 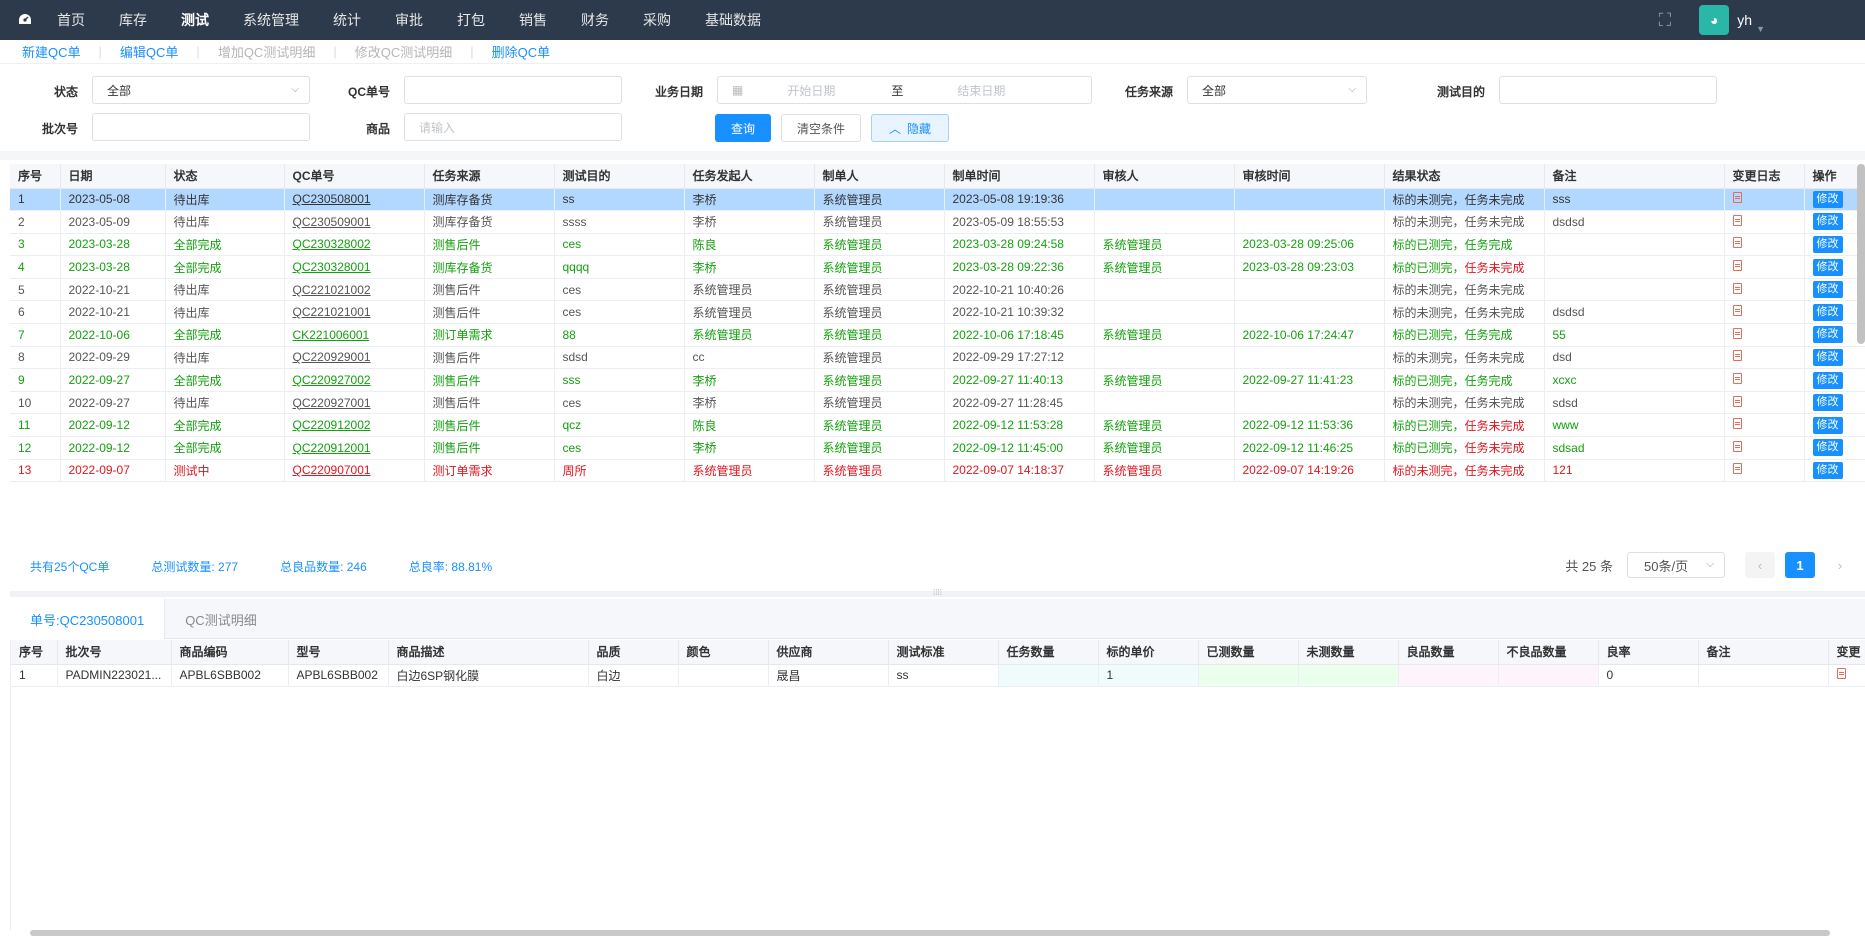 I want to click on delete-qc-button: 删除QC单, so click(x=521, y=51).